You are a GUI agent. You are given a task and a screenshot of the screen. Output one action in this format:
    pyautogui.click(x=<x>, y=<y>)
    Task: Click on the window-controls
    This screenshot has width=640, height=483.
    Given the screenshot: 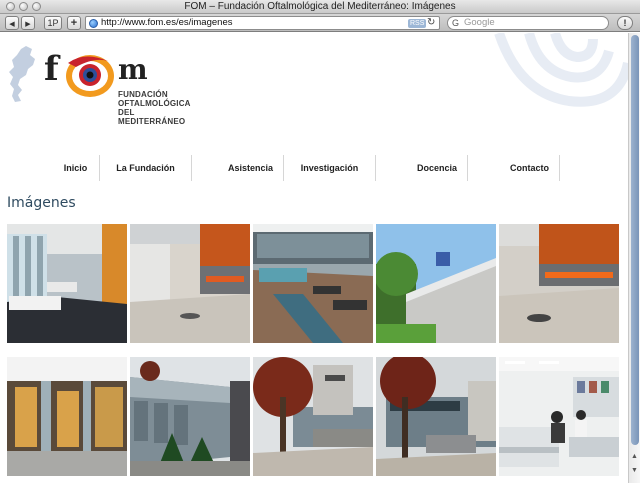 What is the action you would take?
    pyautogui.click(x=23, y=6)
    